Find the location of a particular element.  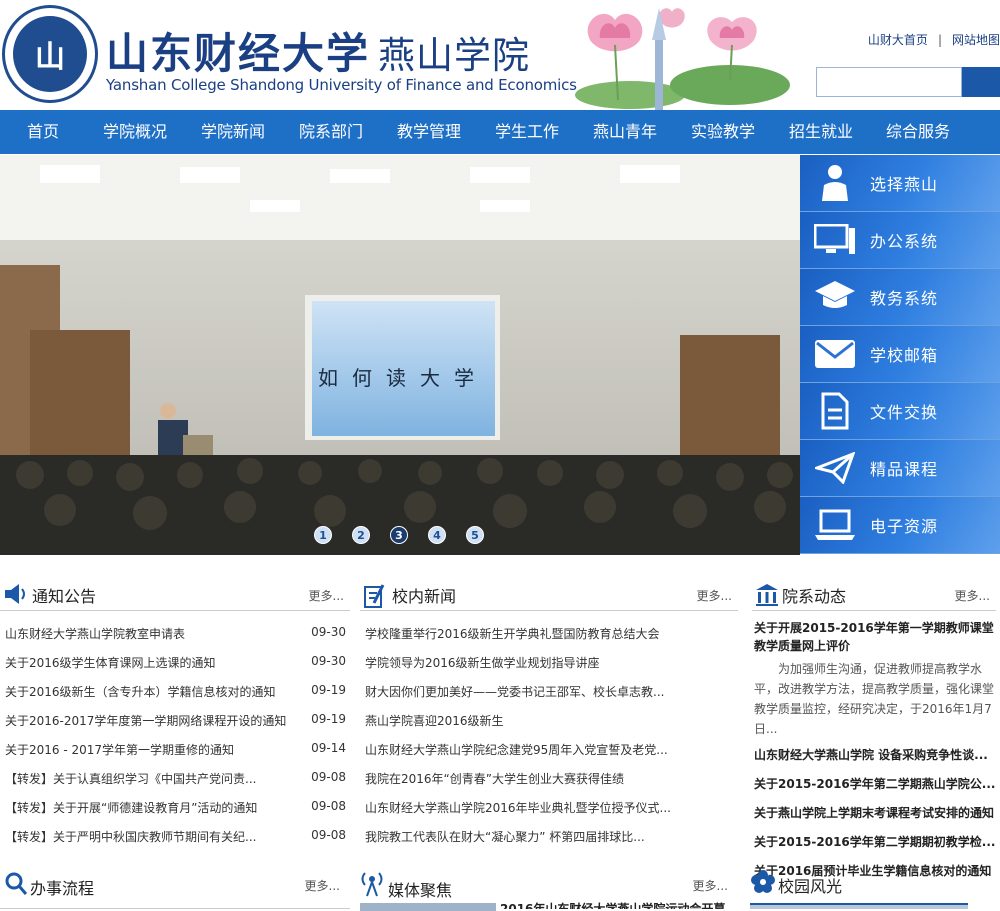

nav-item-students: 学生工作 is located at coordinates (527, 132).